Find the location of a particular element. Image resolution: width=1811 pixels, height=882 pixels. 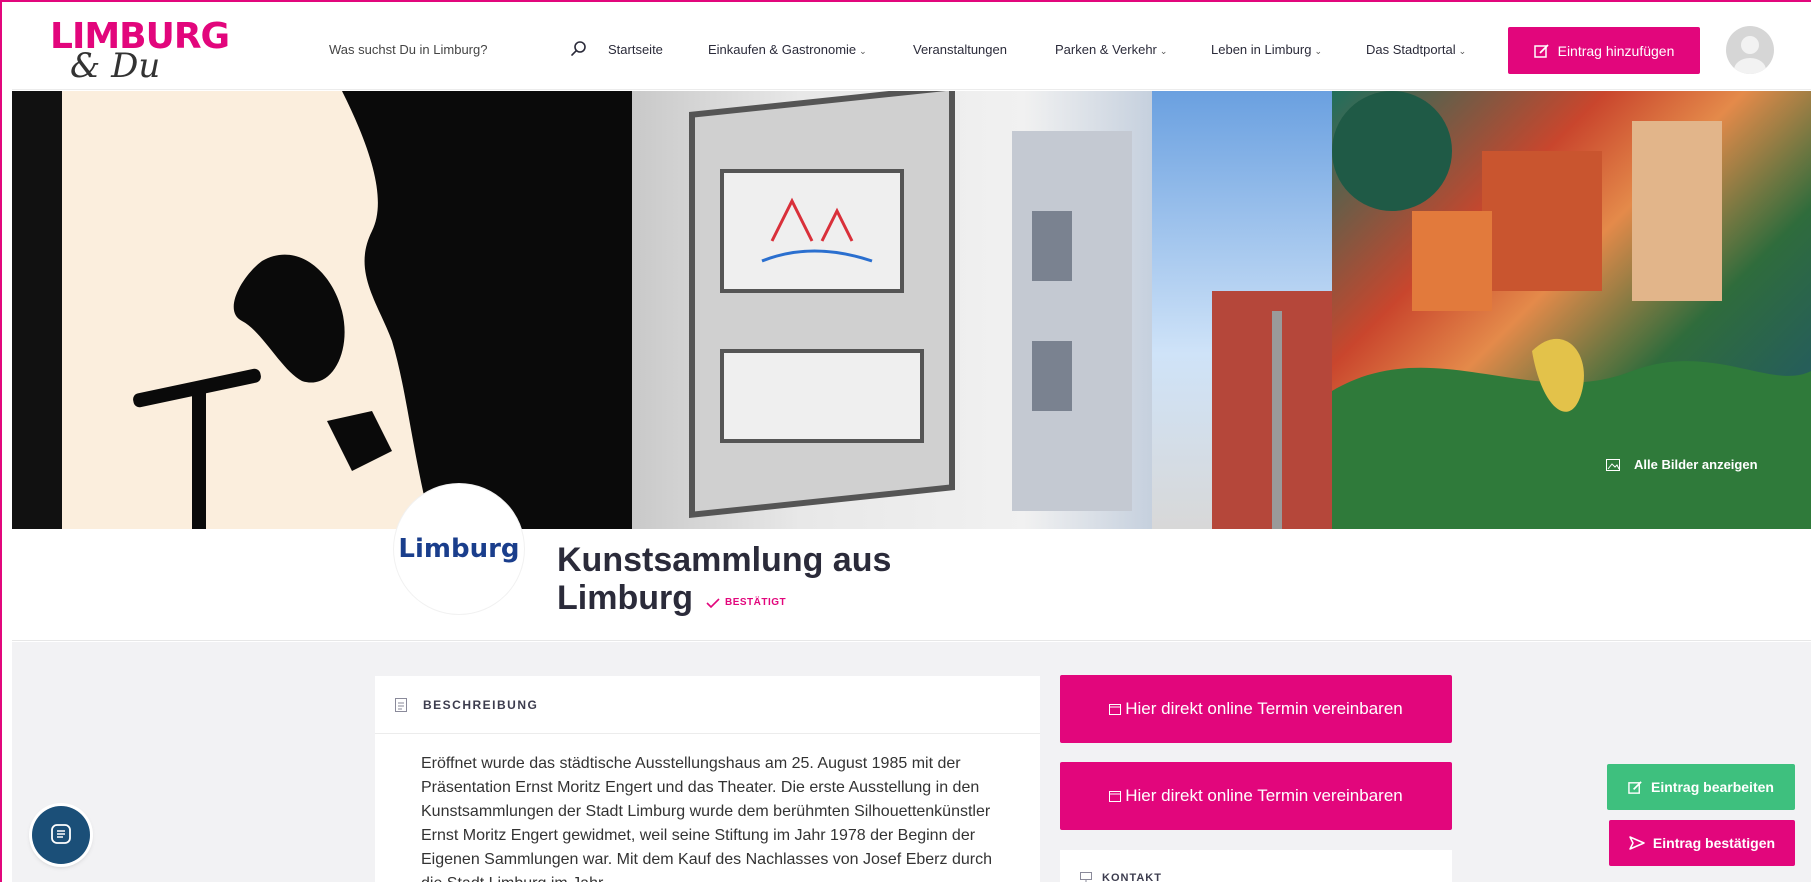

avatar is located at coordinates (1750, 50).